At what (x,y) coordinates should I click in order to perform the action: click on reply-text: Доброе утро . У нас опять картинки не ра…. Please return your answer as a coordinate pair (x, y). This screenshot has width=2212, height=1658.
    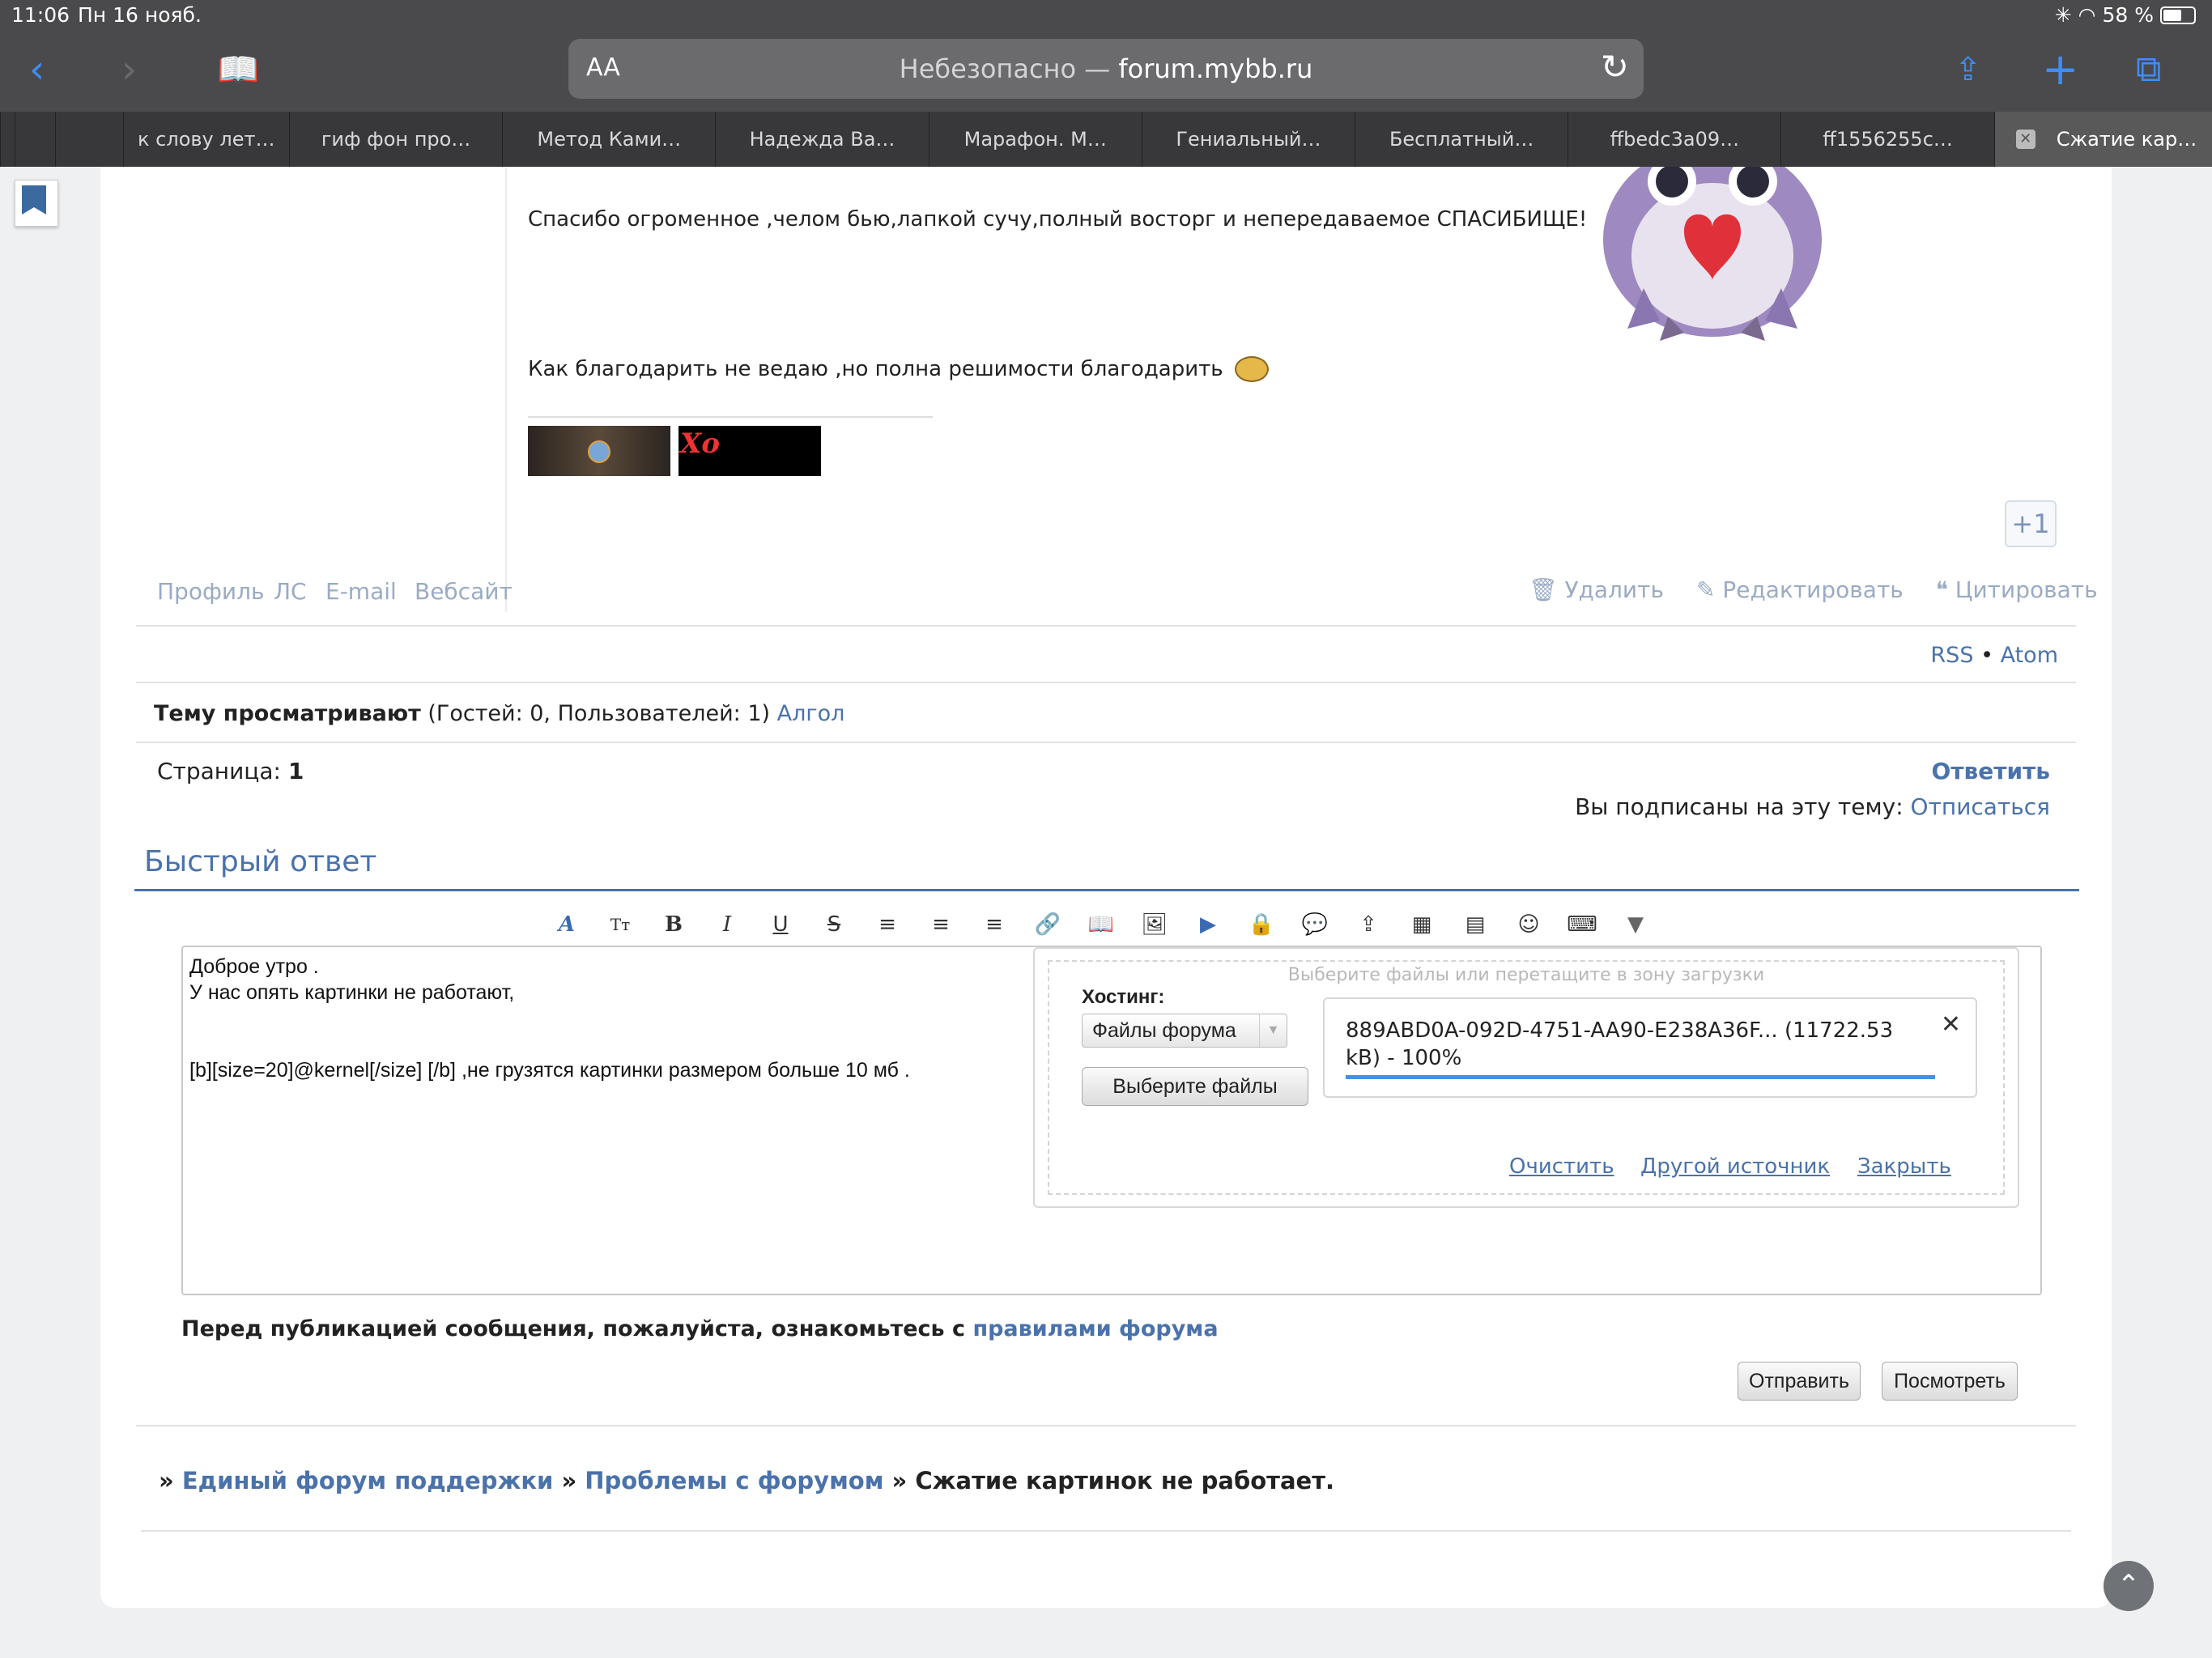
    Looking at the image, I should click on (549, 1018).